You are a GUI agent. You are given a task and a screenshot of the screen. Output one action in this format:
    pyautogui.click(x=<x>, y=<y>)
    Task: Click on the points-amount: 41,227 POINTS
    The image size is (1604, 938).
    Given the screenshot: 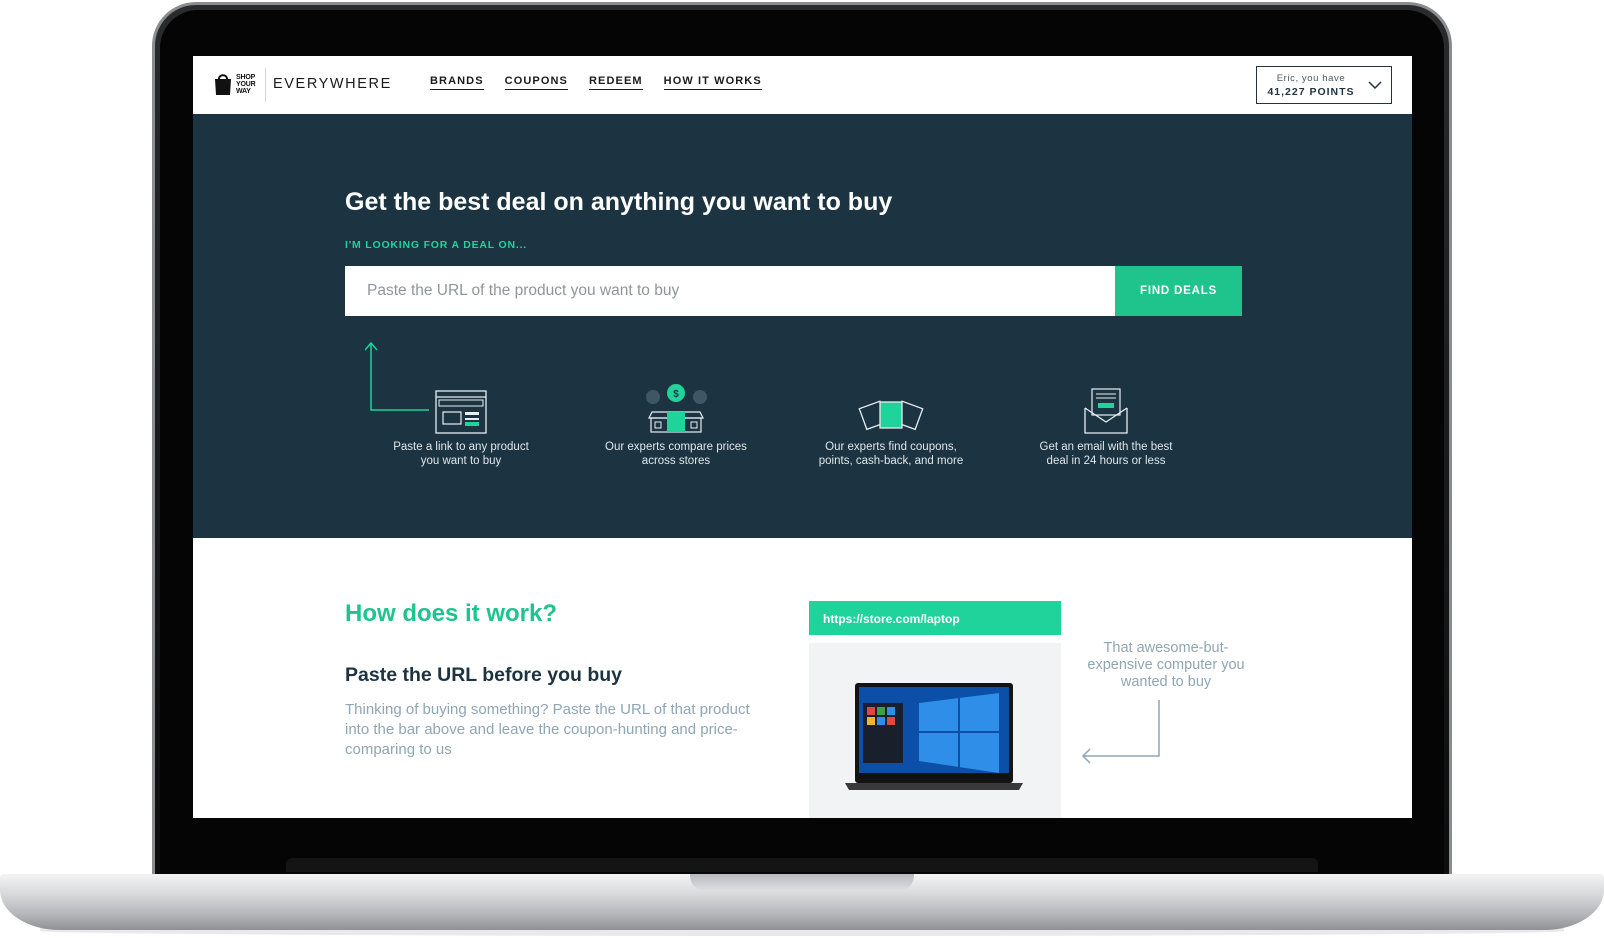 What is the action you would take?
    pyautogui.click(x=1311, y=91)
    